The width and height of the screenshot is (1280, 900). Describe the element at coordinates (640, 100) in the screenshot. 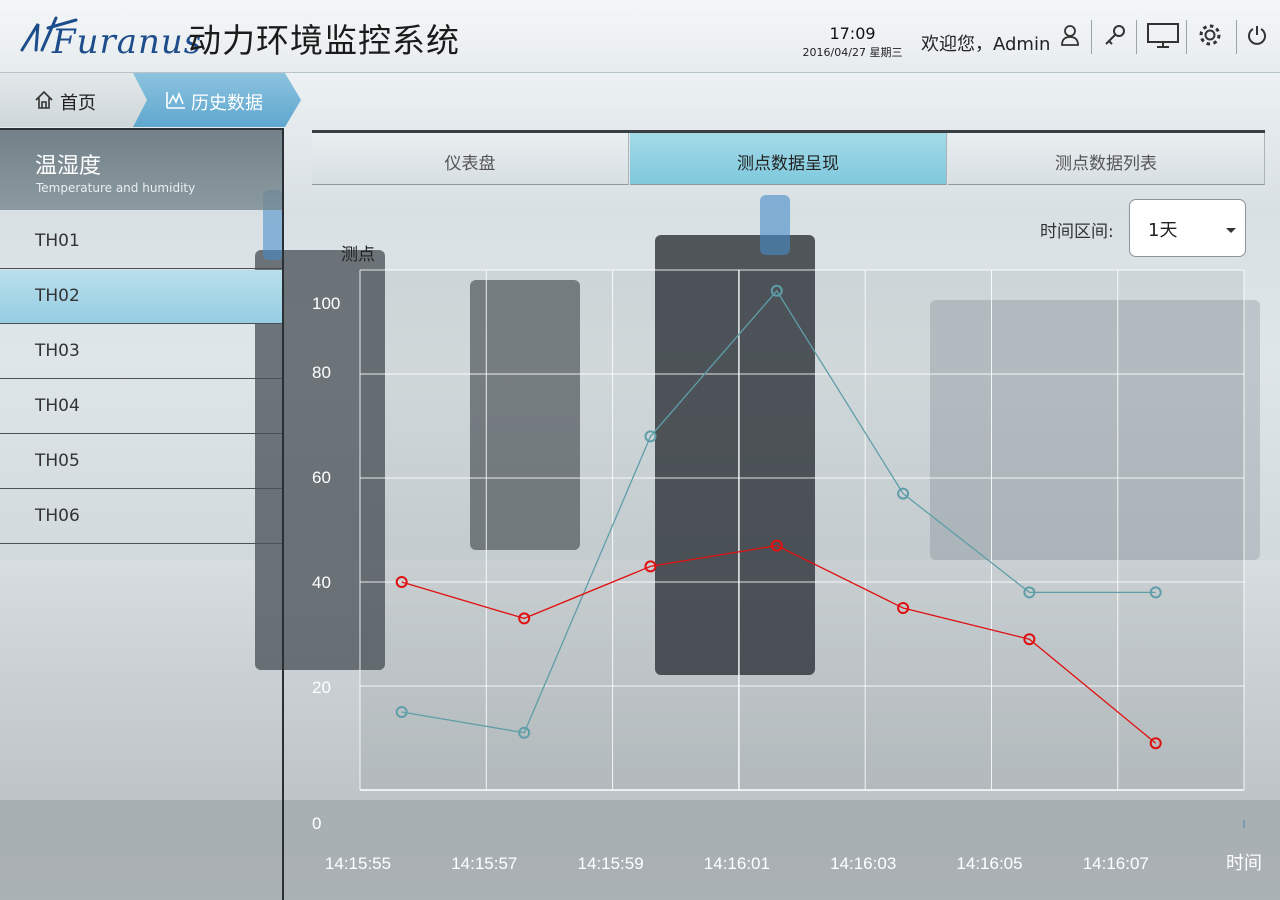

I see `breadcrumb: 首页 历史数据` at that location.